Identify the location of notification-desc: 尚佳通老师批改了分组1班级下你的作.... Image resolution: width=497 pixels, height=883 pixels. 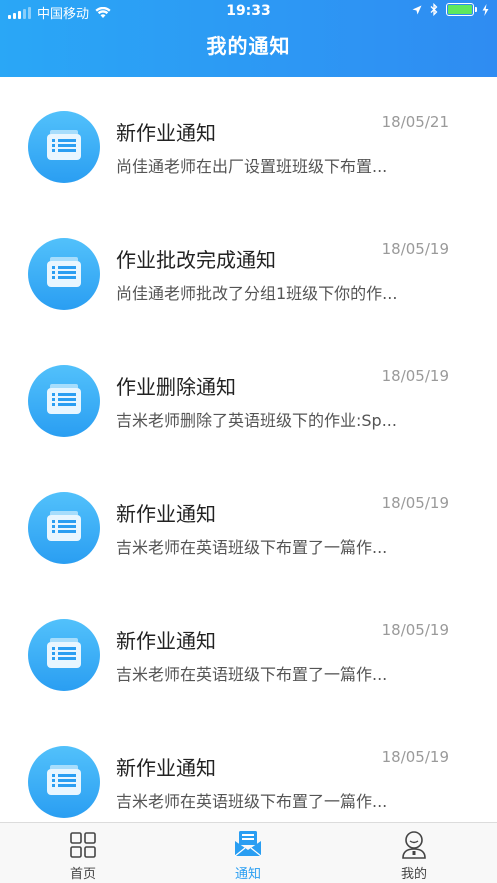
(257, 293).